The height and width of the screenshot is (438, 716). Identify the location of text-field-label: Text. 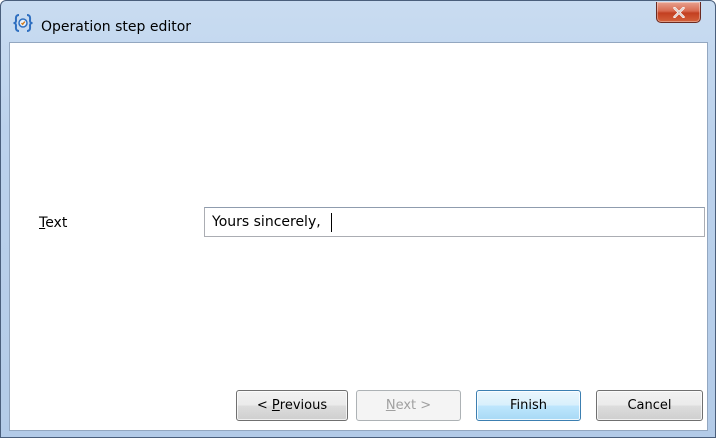
(53, 223).